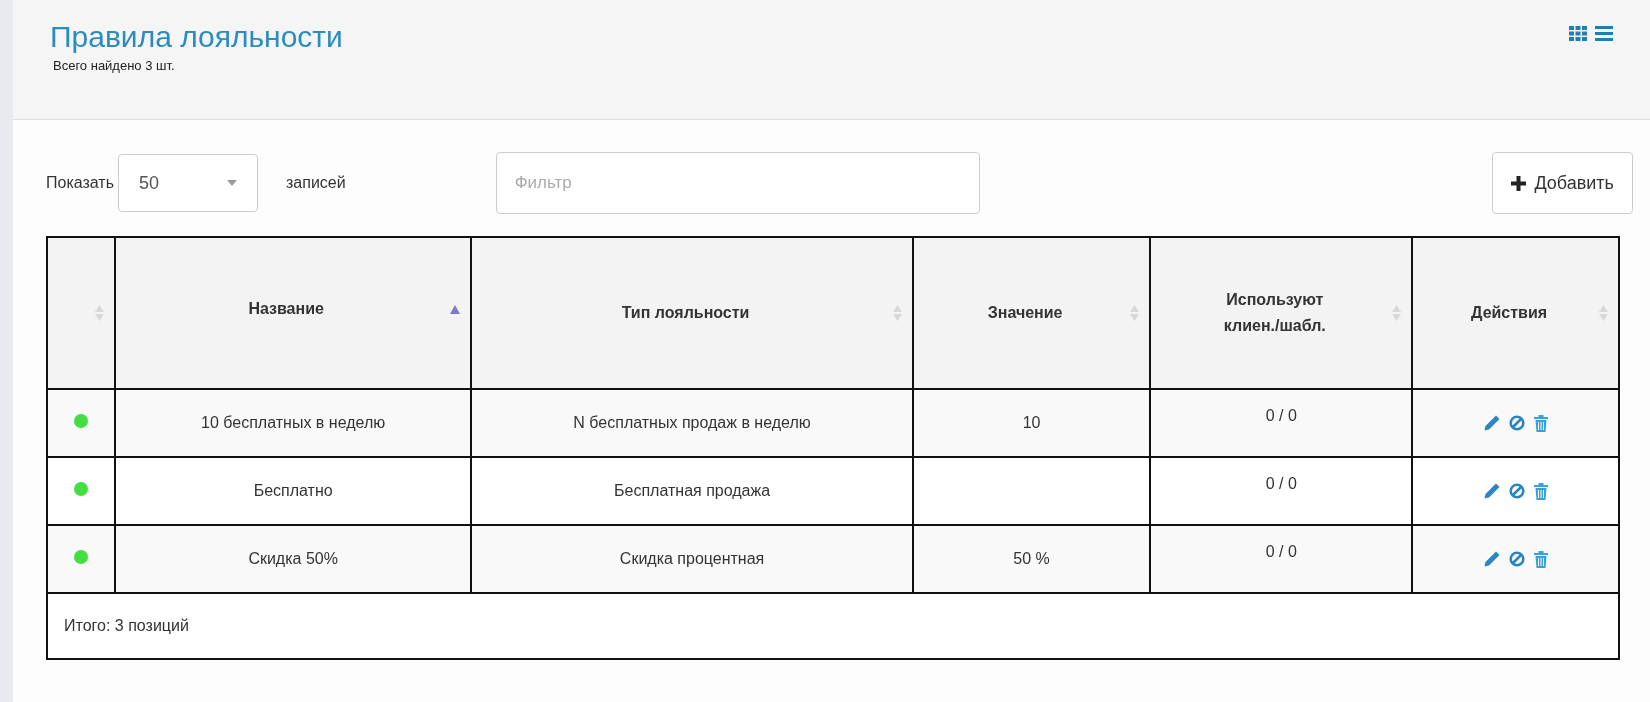  What do you see at coordinates (286, 309) in the screenshot?
I see `column-header: Название` at bounding box center [286, 309].